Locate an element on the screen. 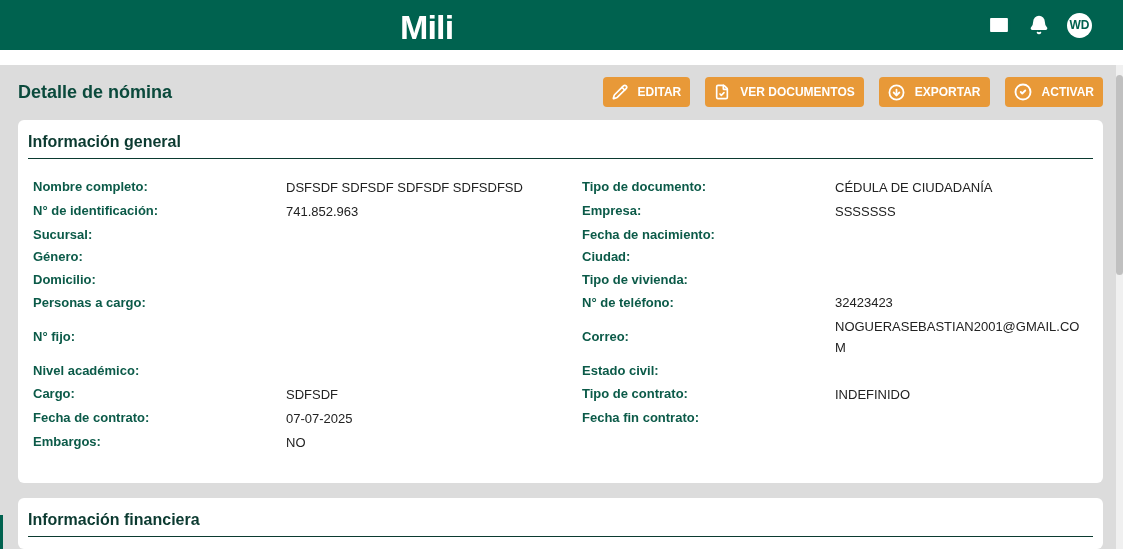 This screenshot has width=1123, height=549. field-value: DSFSDF SDFSDF SDFSDF SDFSDFSD is located at coordinates (404, 187).